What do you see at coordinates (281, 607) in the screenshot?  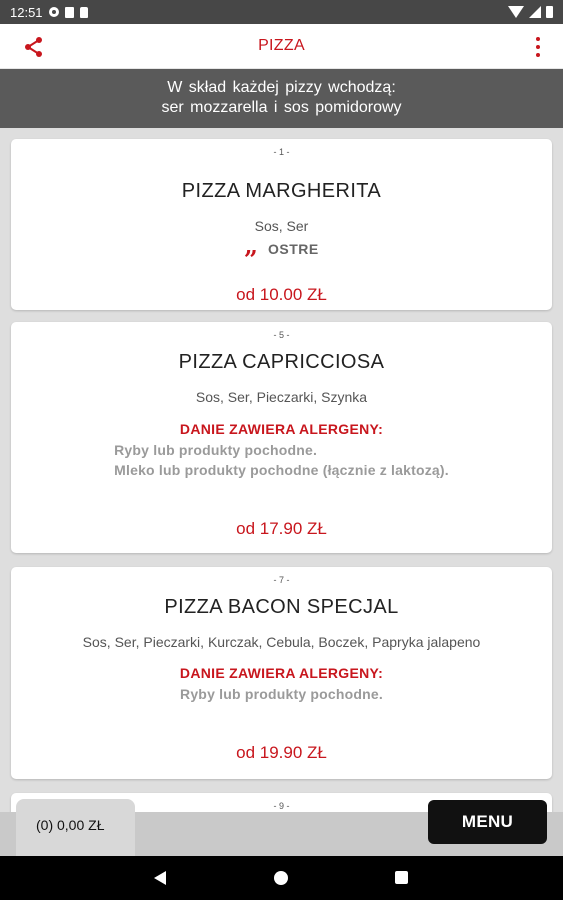 I see `item-name: PIZZA BACON SPECJAL` at bounding box center [281, 607].